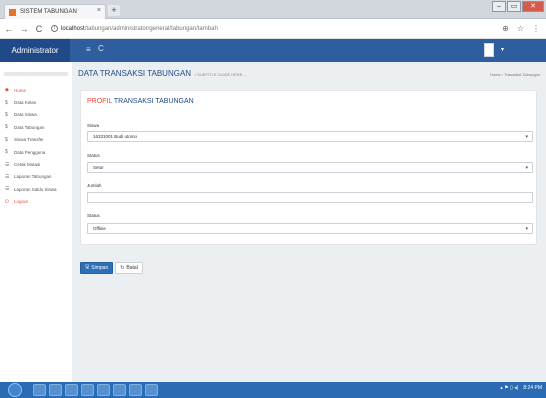 The image size is (546, 398). I want to click on sidebar-item-laporan-saldo-siswa: ☰ Laporan Saldo Siswa, so click(36, 189).